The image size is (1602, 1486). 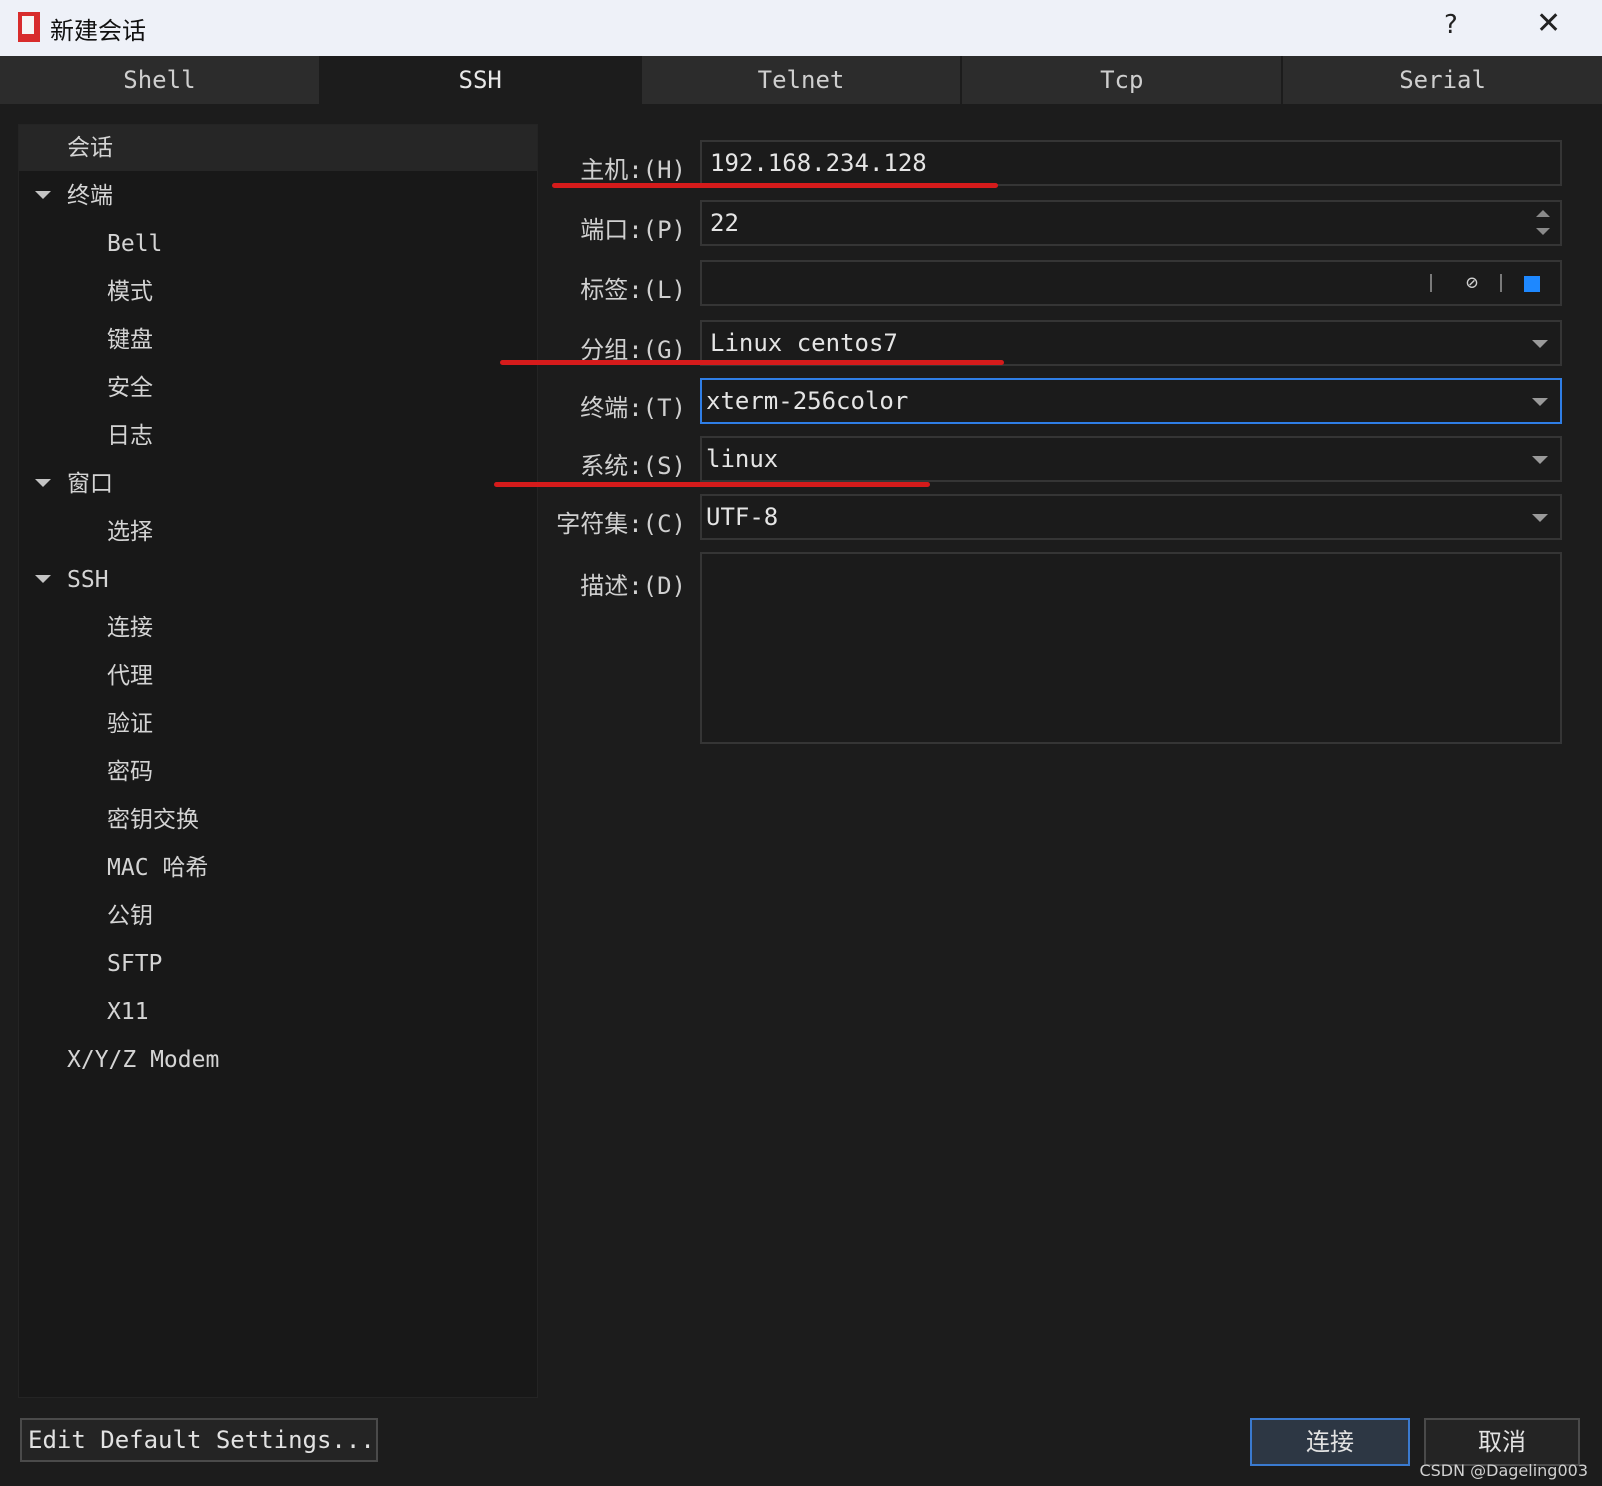 What do you see at coordinates (98, 31) in the screenshot?
I see `window-title: 新建会话` at bounding box center [98, 31].